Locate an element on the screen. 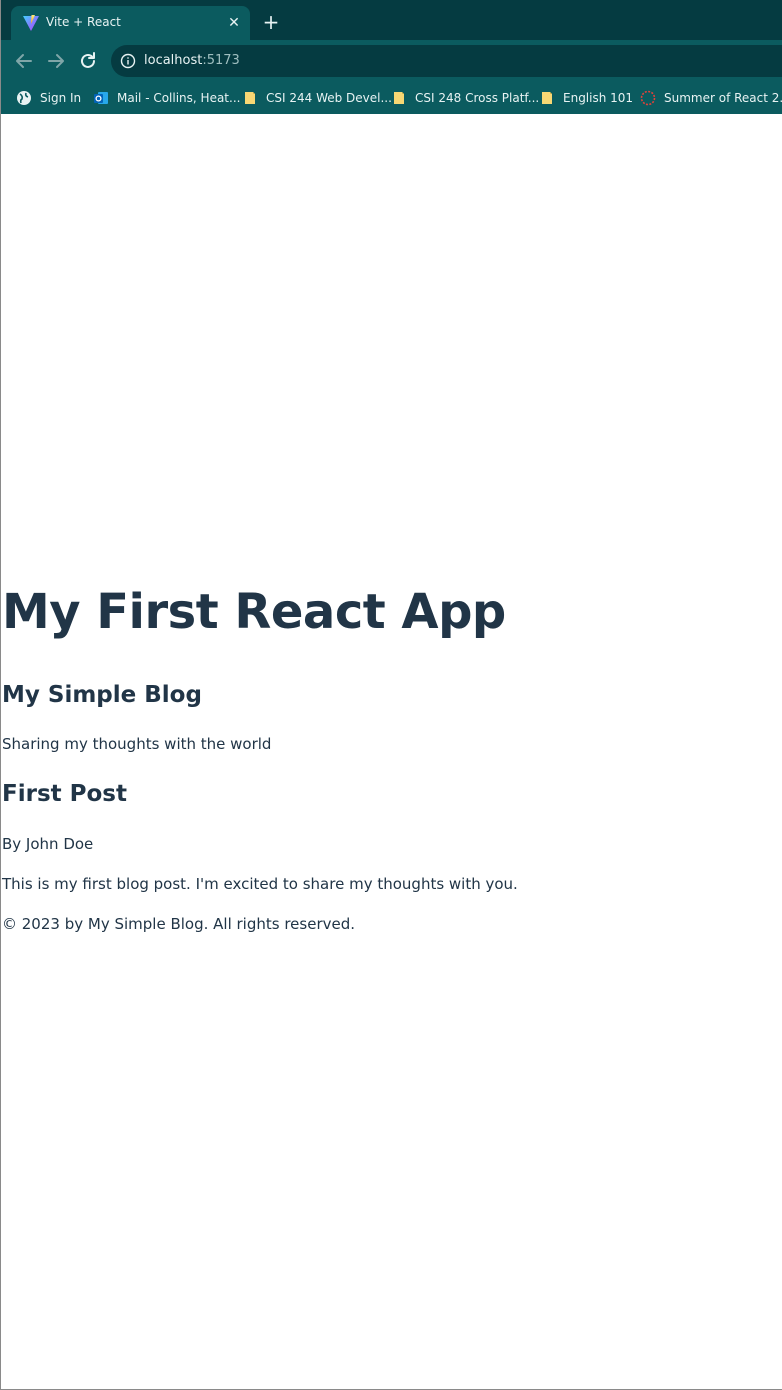 Image resolution: width=782 pixels, height=1390 pixels. new-tab-button: + is located at coordinates (271, 22).